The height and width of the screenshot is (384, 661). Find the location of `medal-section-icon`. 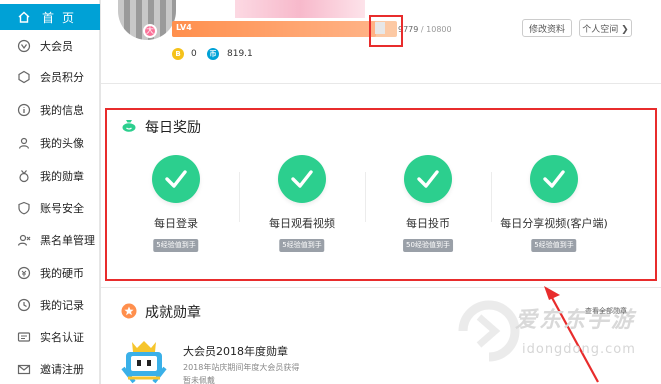

medal-section-icon is located at coordinates (129, 311).